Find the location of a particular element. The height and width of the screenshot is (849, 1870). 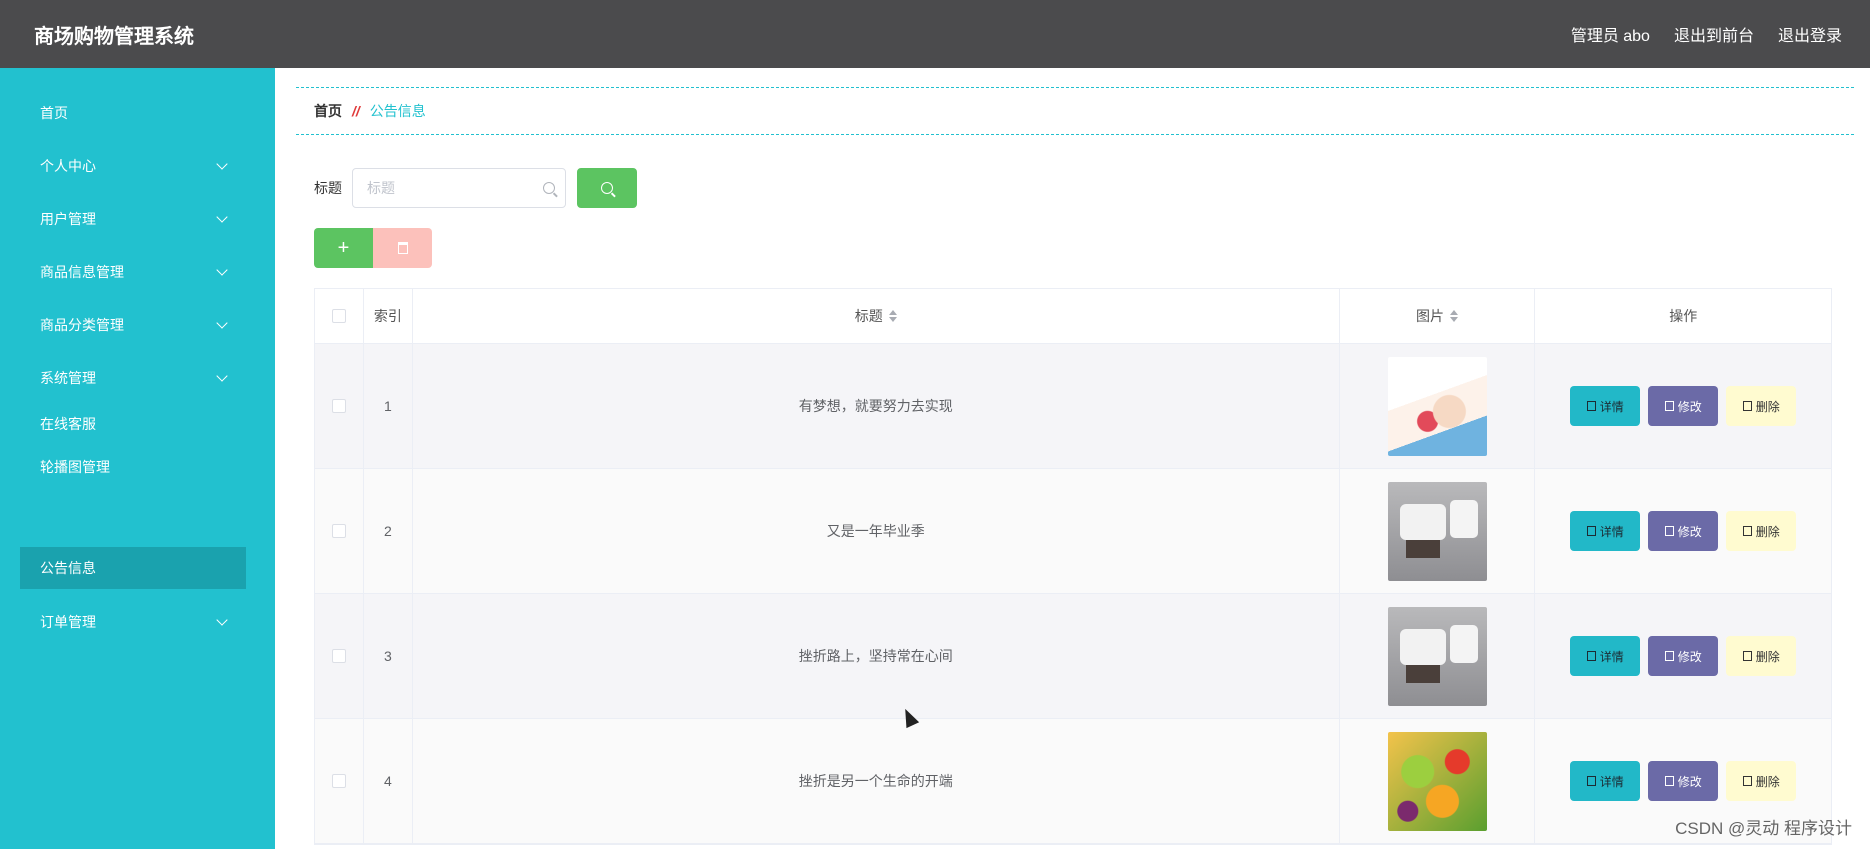

breadcrumb: 首页 // 公告信息 is located at coordinates (1075, 111).